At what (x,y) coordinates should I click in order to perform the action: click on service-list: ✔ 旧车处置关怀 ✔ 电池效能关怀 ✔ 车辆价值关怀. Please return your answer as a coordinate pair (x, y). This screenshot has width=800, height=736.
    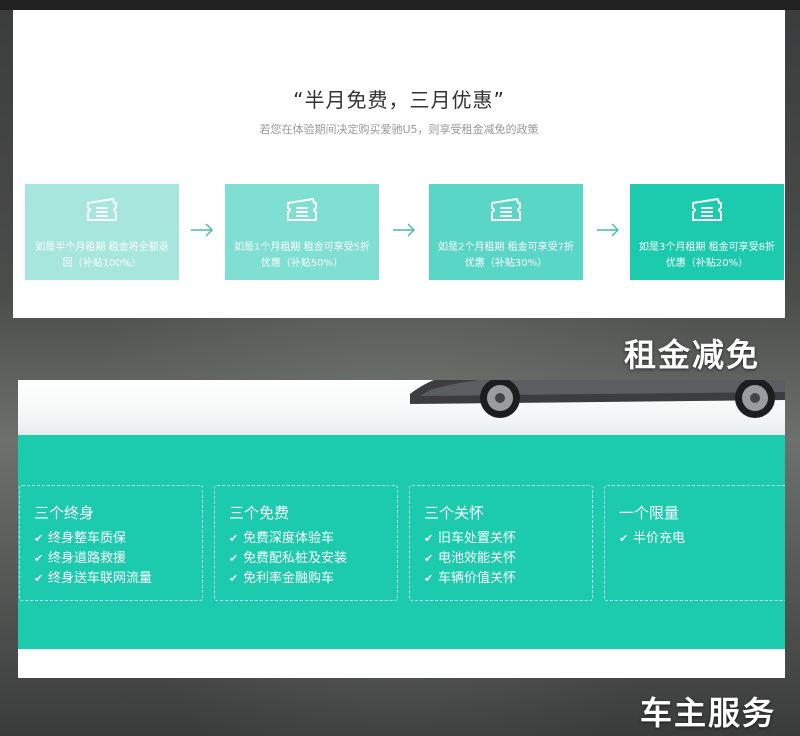
    Looking at the image, I should click on (470, 559).